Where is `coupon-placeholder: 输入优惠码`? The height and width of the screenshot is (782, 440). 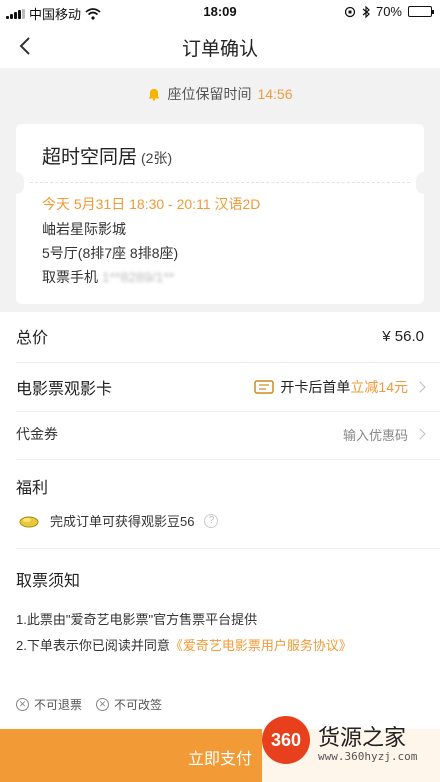 coupon-placeholder: 输入优惠码 is located at coordinates (375, 435).